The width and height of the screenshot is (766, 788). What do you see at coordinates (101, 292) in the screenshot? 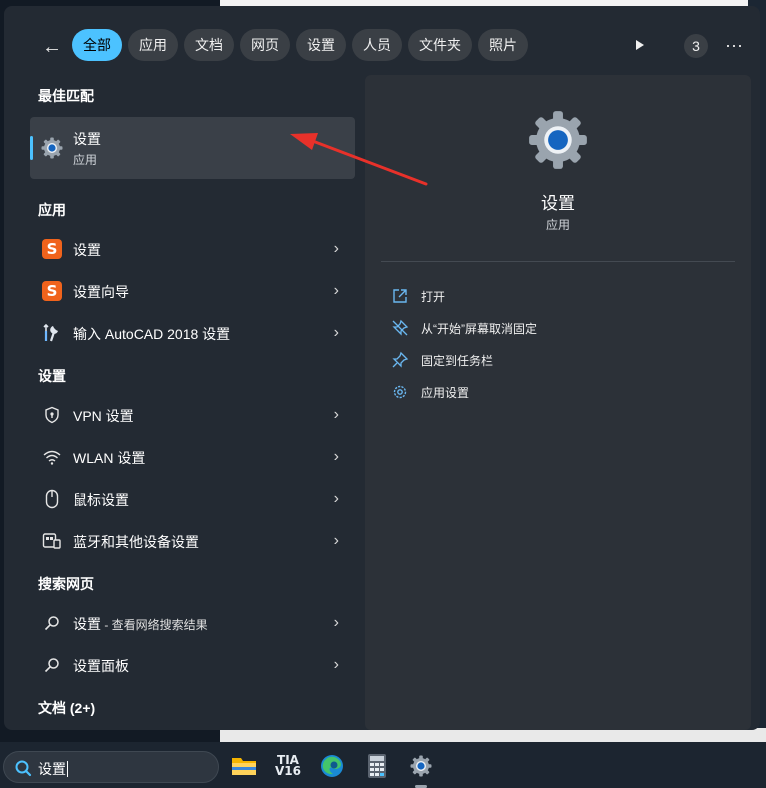
I see `app-item-label: 设置向导` at bounding box center [101, 292].